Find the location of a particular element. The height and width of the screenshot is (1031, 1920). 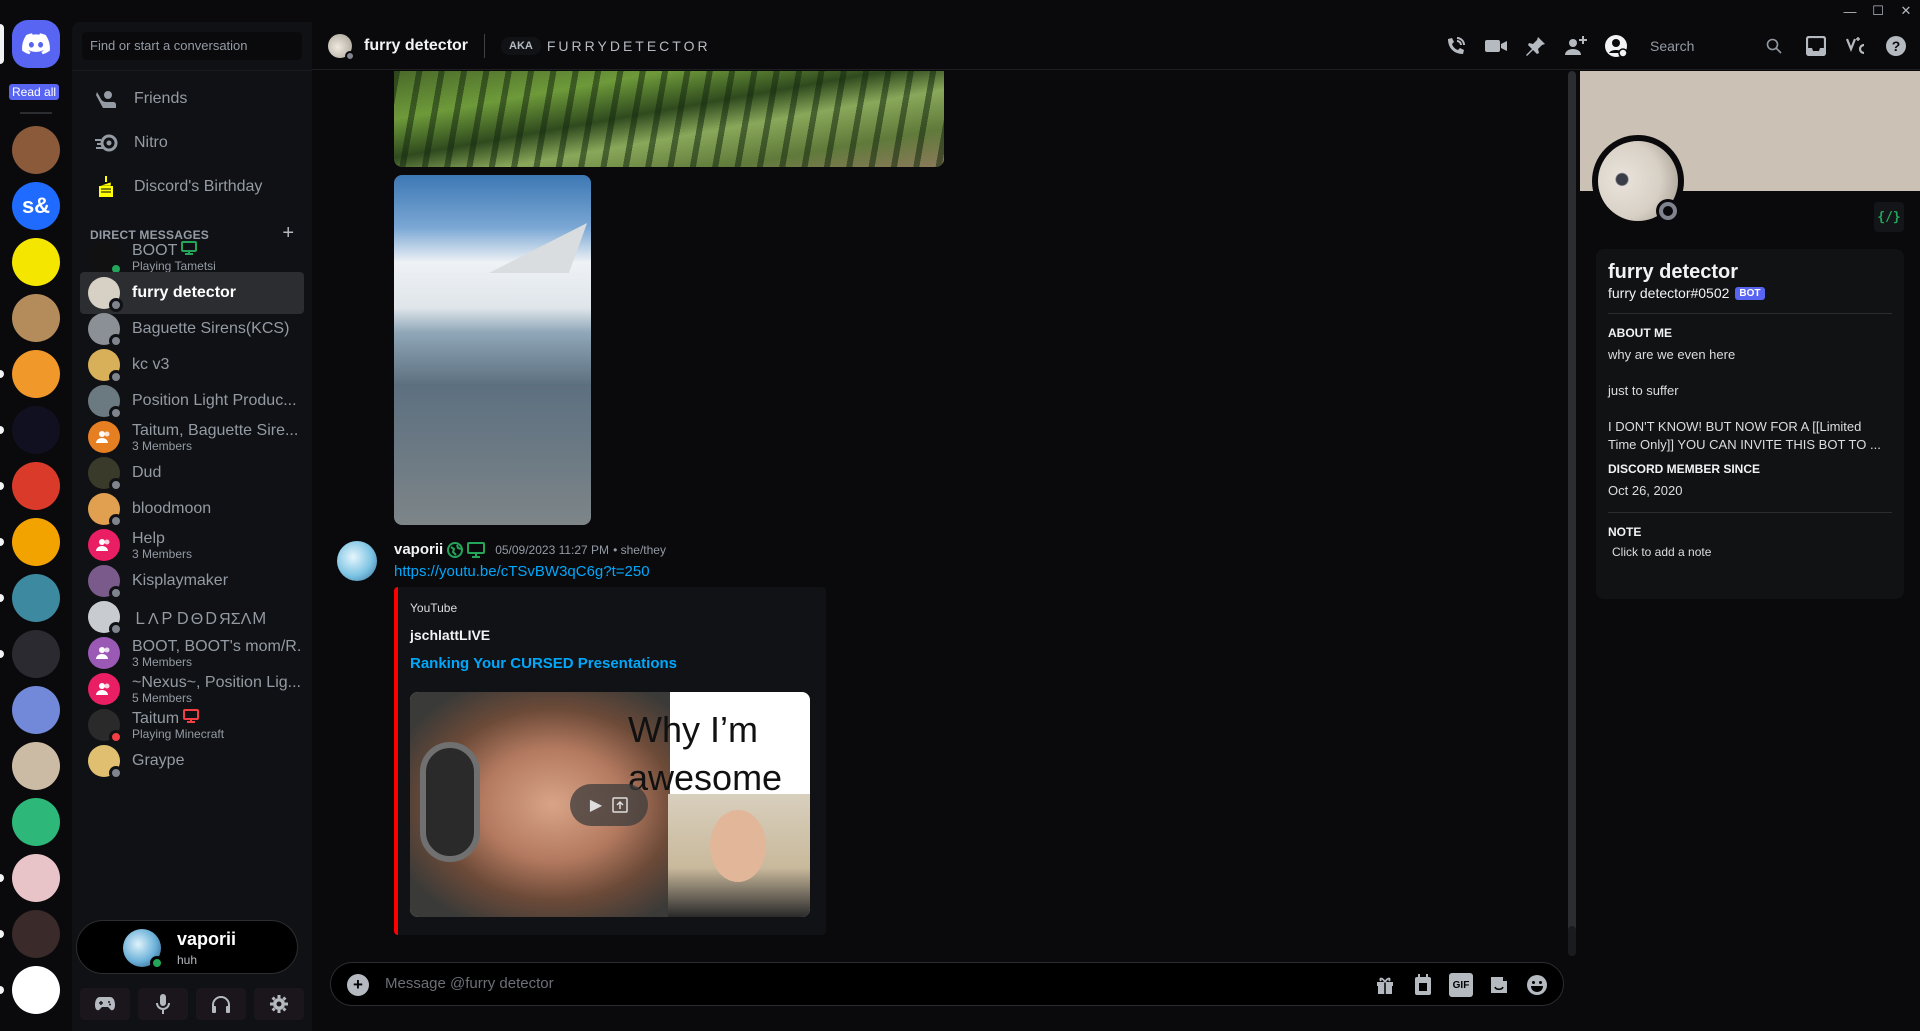

user-panel: vaporii huh is located at coordinates (187, 947).